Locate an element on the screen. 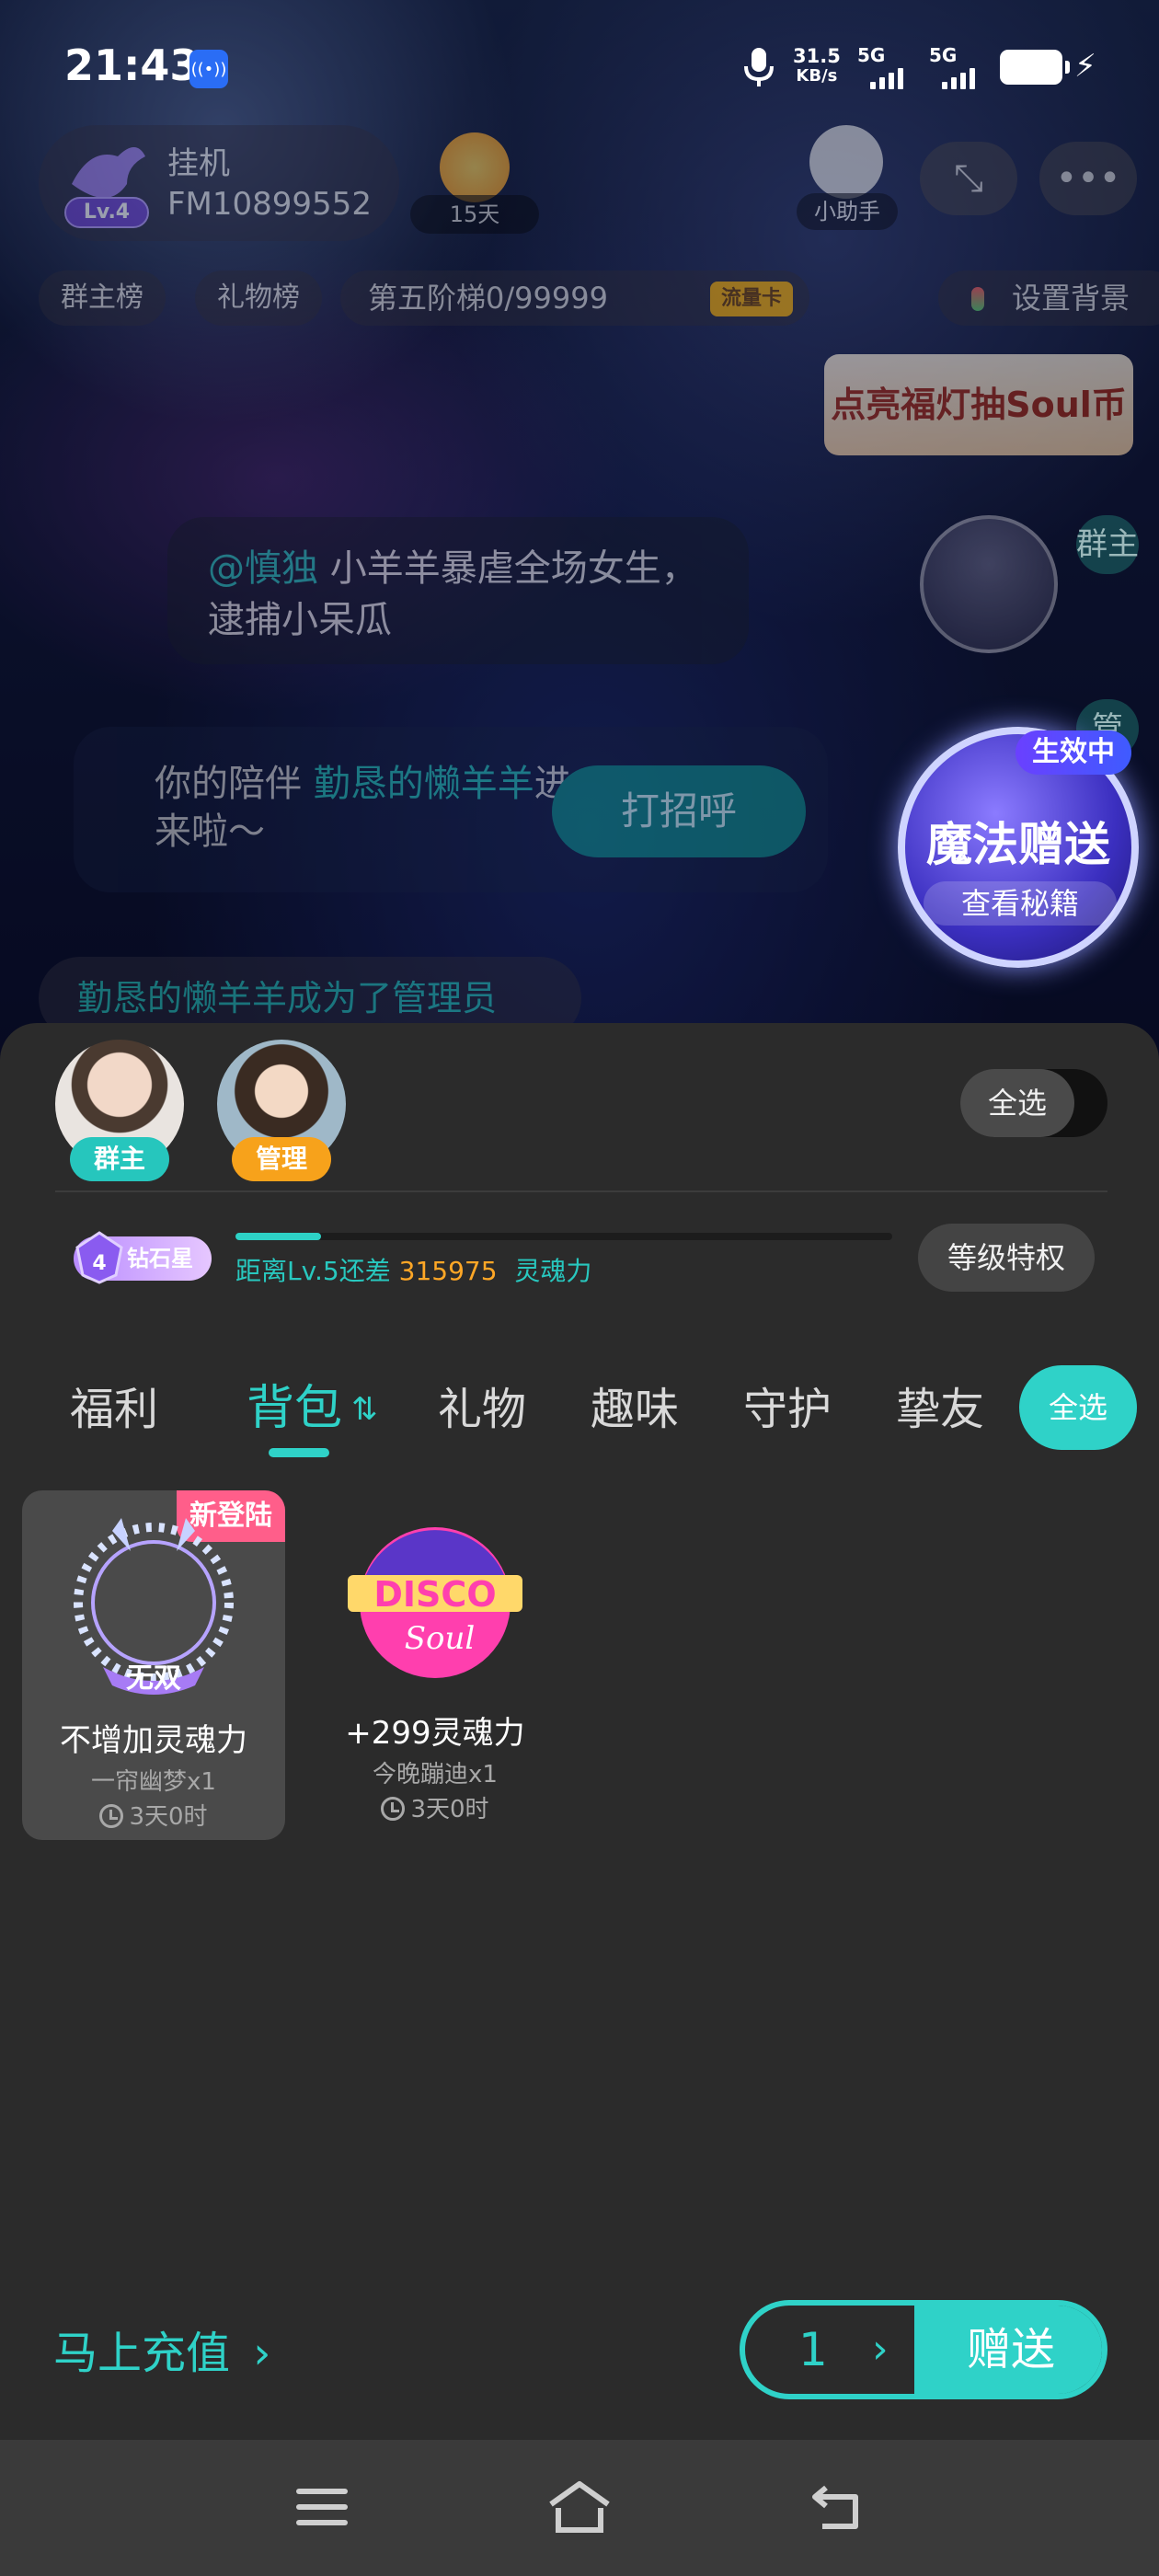  magic-guide-button: 查看秘籍 is located at coordinates (1020, 903).